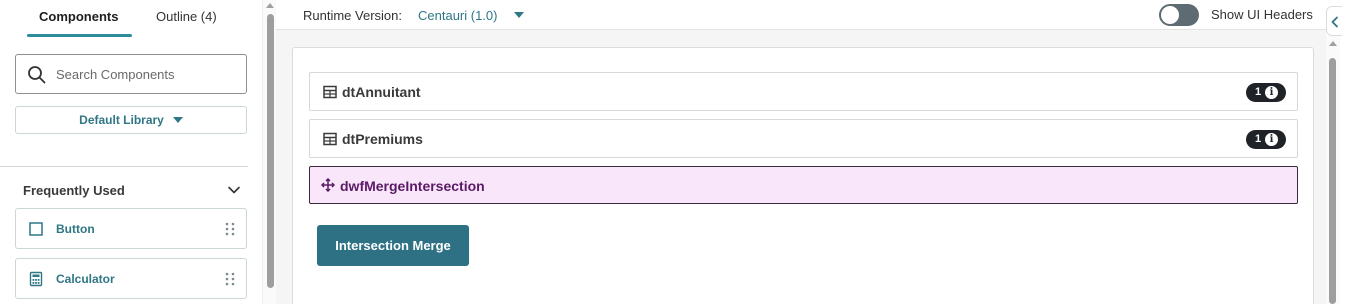 This screenshot has width=1360, height=304. Describe the element at coordinates (124, 166) in the screenshot. I see `panel-divider` at that location.